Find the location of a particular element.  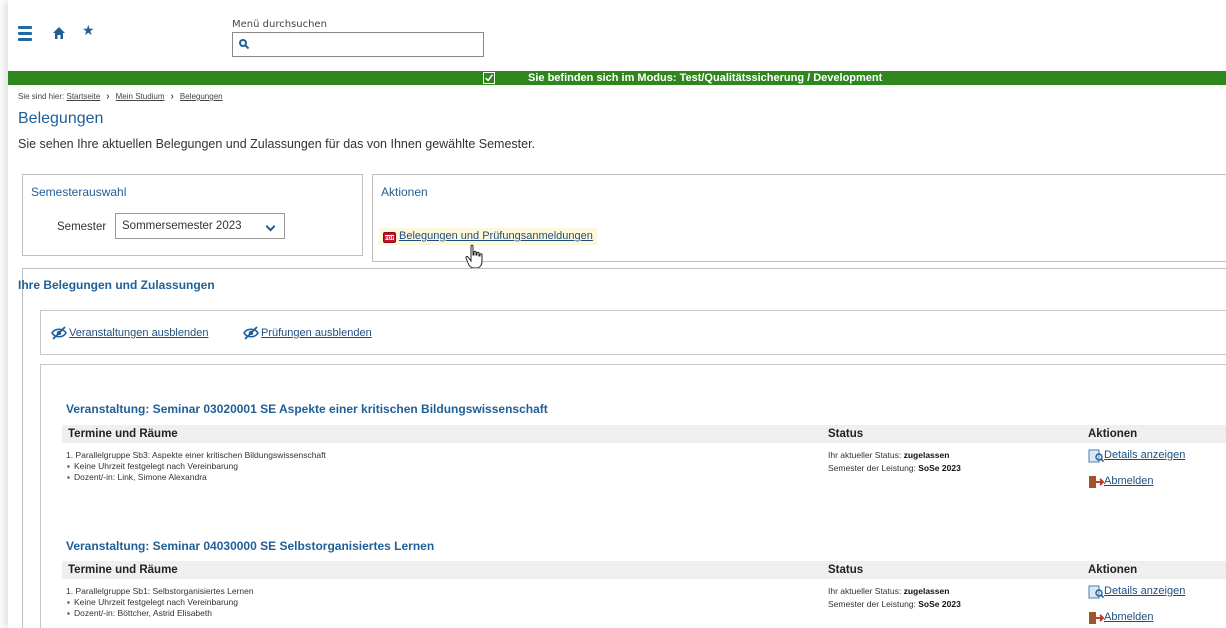

chevron-down-icon is located at coordinates (270, 226).